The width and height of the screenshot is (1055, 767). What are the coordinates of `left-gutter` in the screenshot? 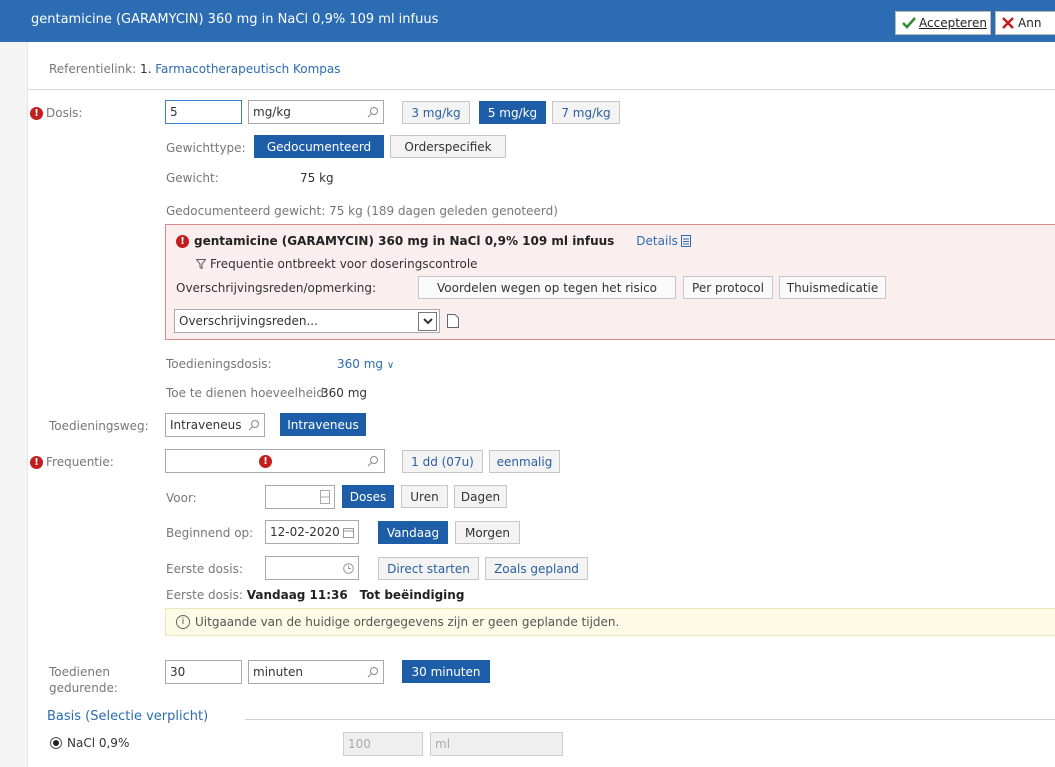 It's located at (14, 404).